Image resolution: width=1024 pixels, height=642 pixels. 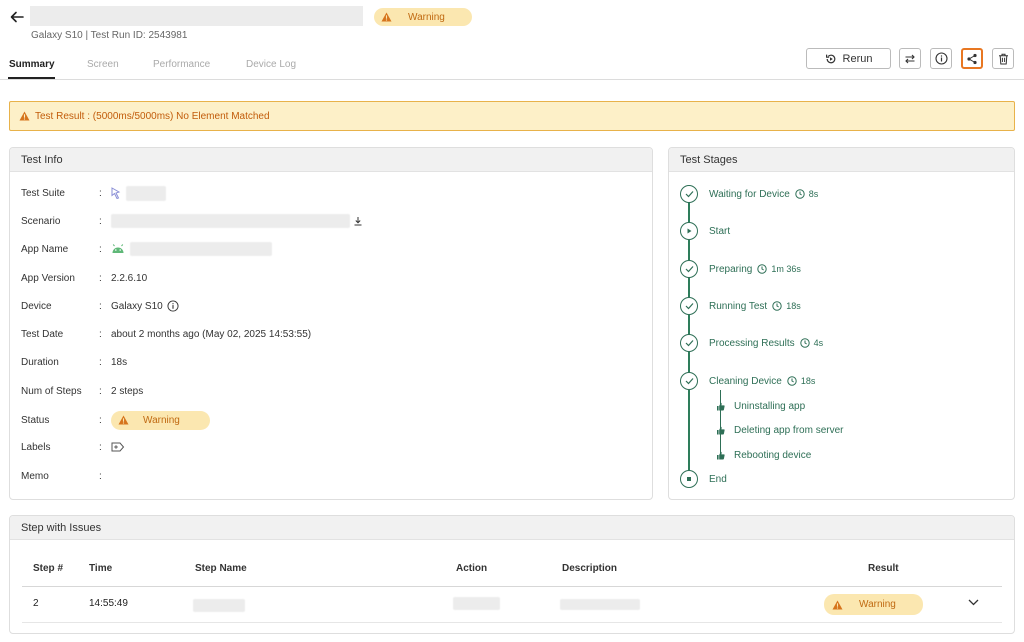 I want to click on stage-processing-results: Processing Results 4s, so click(x=751, y=343).